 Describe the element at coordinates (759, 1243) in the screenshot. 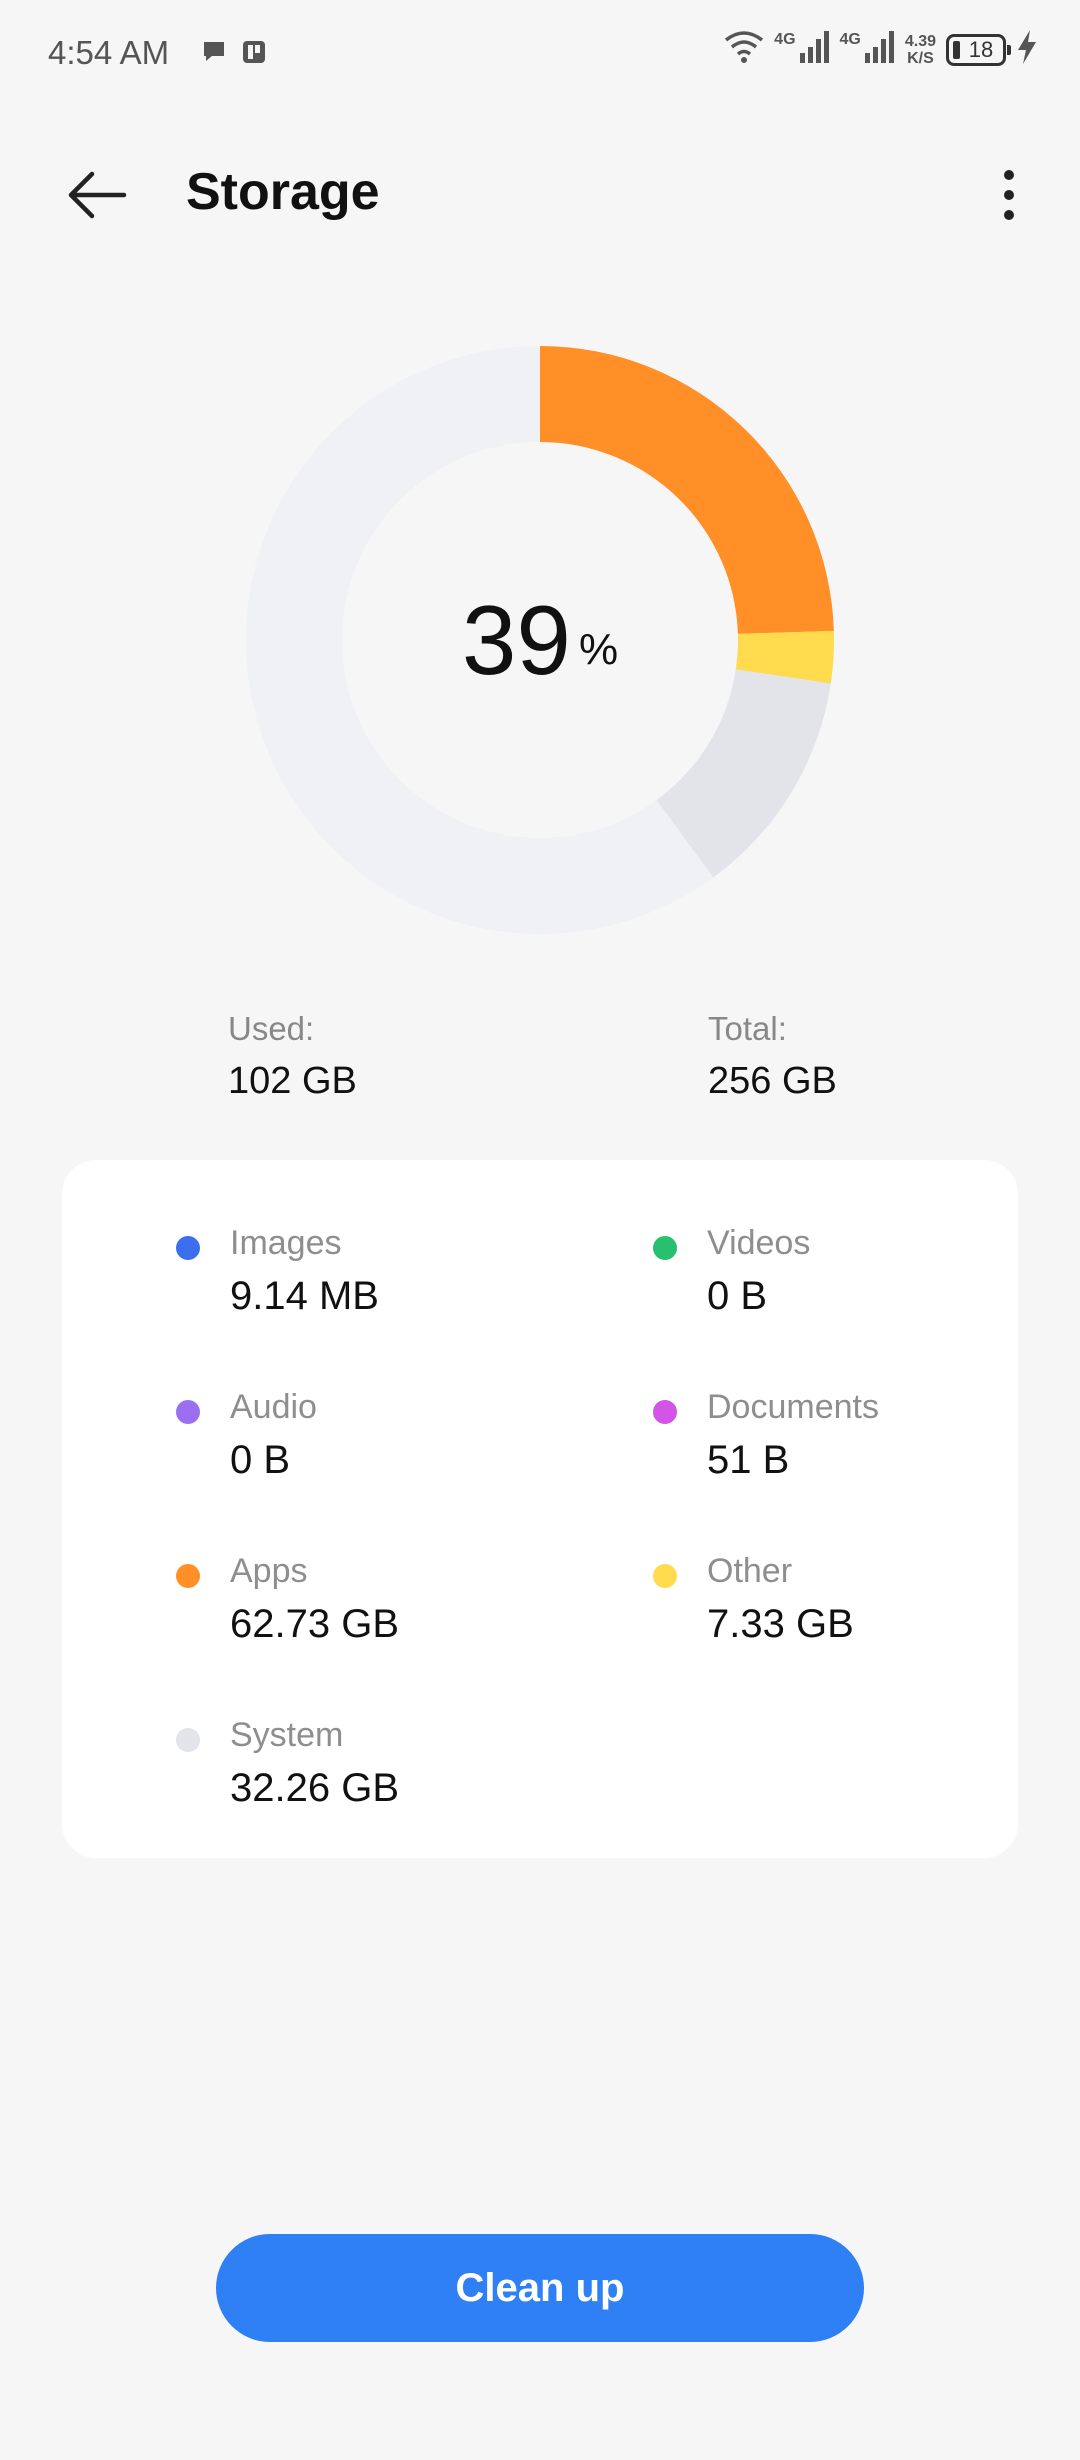

I see `category-name: Videos` at that location.